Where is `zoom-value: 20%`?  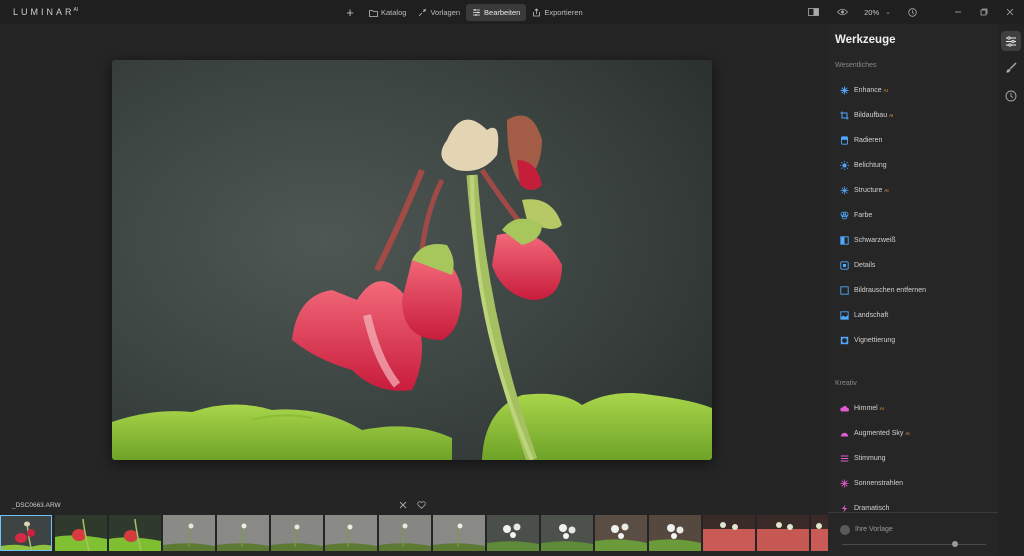 zoom-value: 20% is located at coordinates (872, 12).